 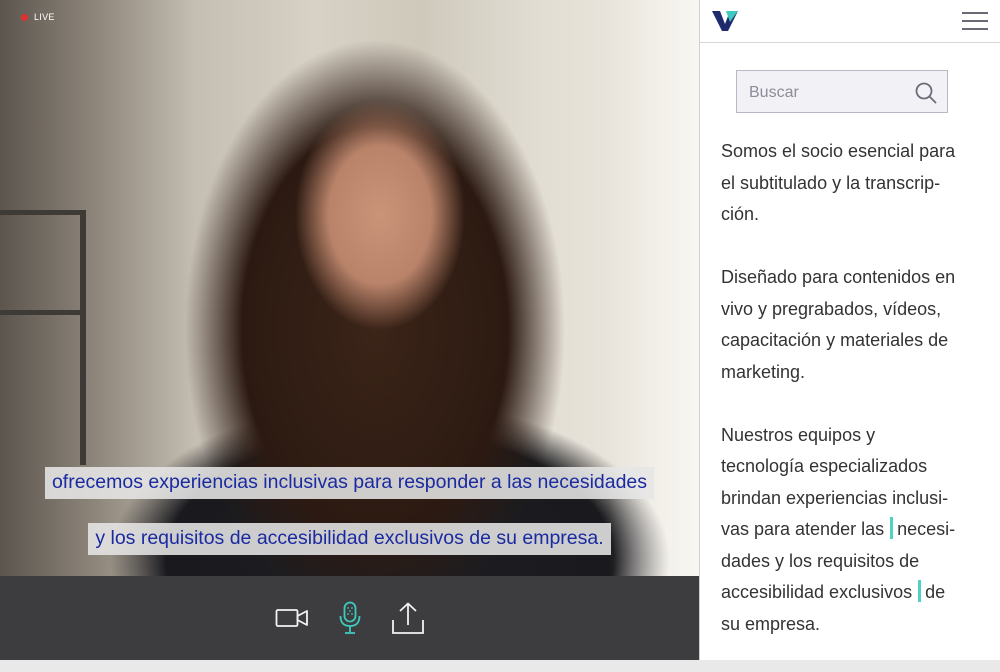 I want to click on transcript-line: vas para atender las necesi-, so click(x=856, y=530).